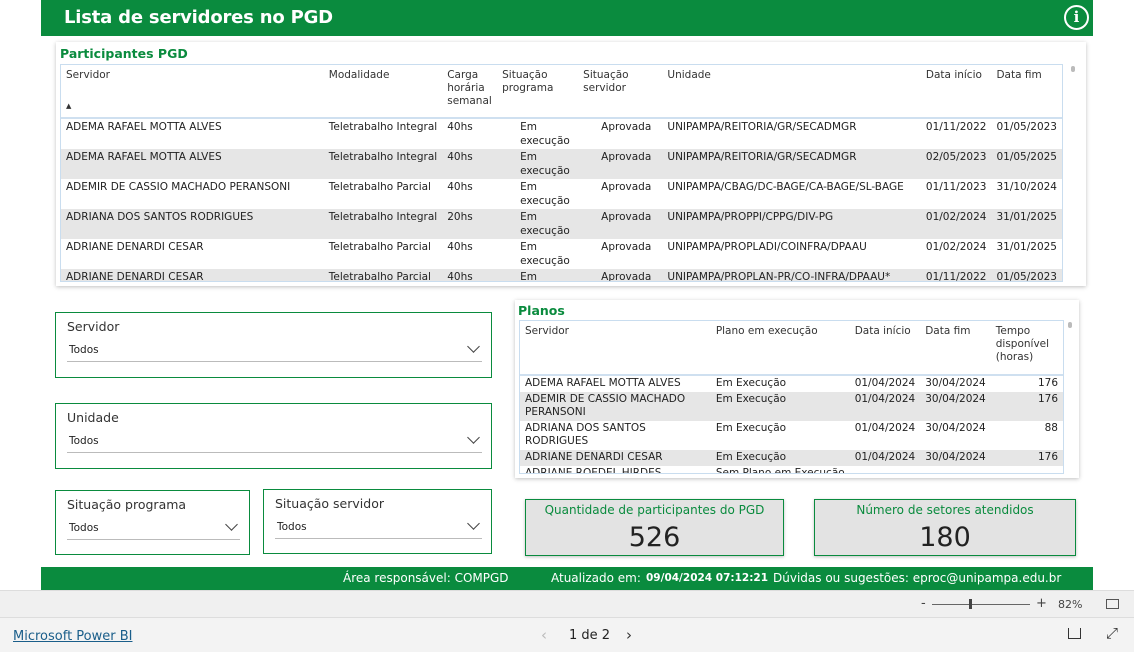  Describe the element at coordinates (1027, 469) in the screenshot. I see `table-cell` at that location.